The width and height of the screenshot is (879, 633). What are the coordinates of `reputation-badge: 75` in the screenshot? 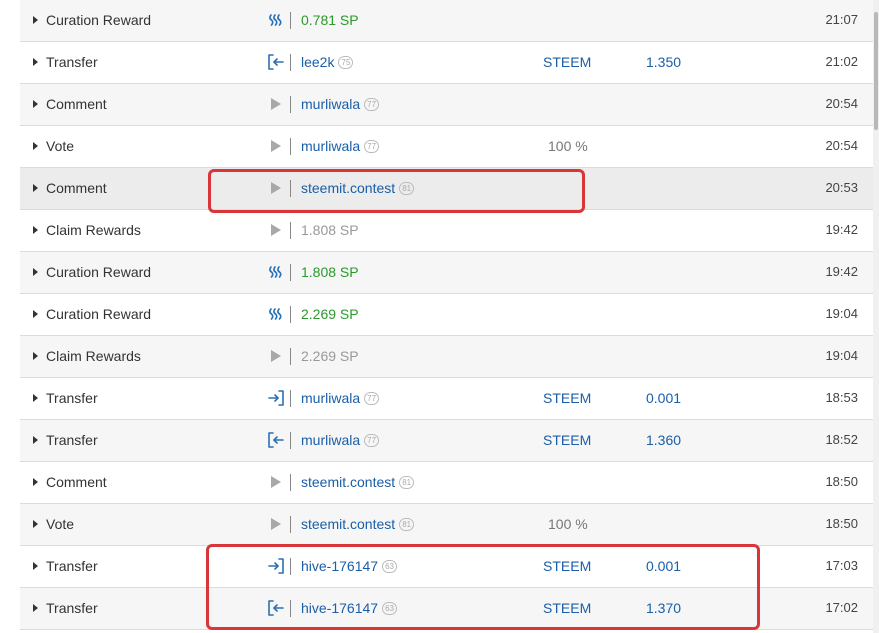 It's located at (346, 62).